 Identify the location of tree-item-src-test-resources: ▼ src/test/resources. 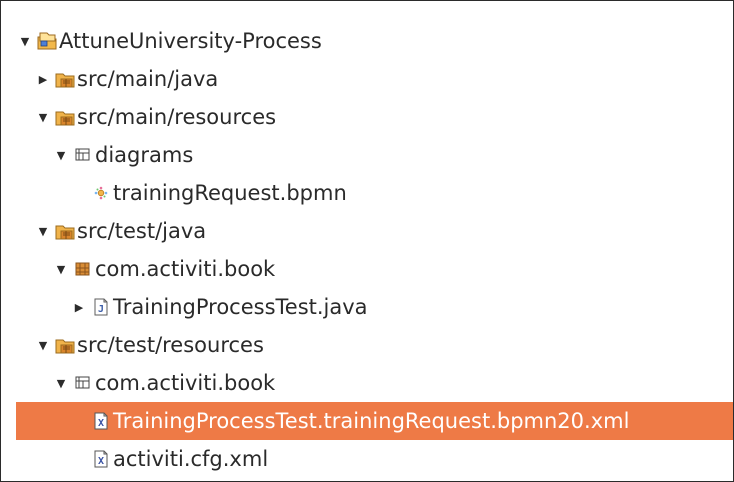
(367, 345).